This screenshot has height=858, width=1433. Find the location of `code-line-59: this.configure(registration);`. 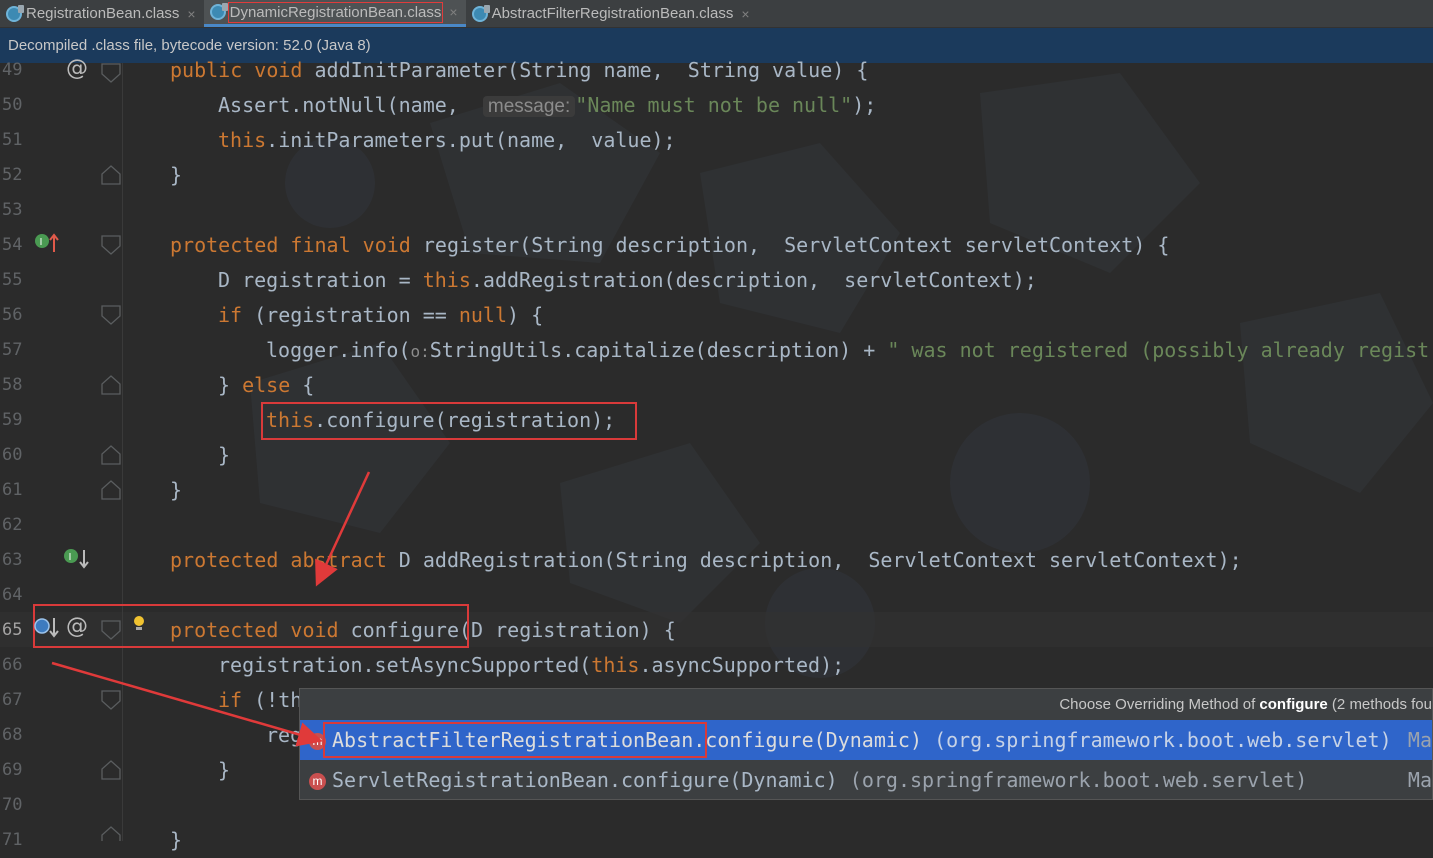

code-line-59: this.configure(registration); is located at coordinates (441, 420).